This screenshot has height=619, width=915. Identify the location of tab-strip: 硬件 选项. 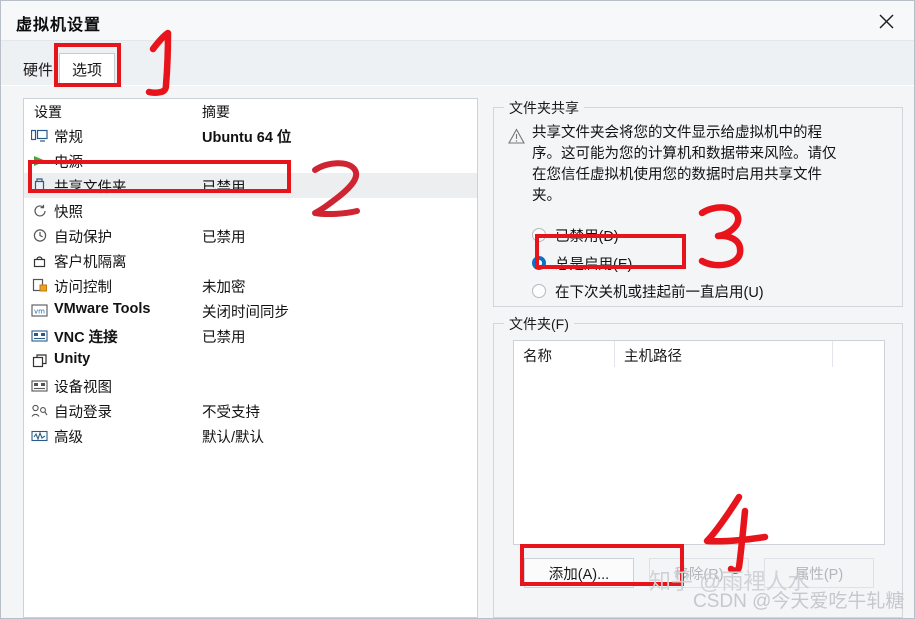
(457, 63).